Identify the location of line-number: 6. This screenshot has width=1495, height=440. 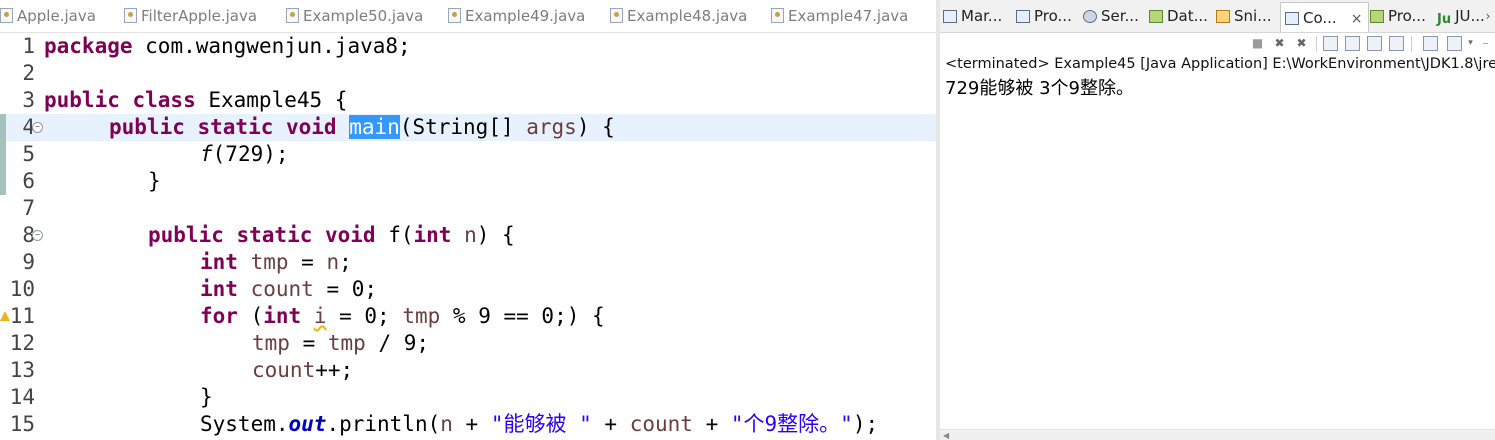
(28, 181).